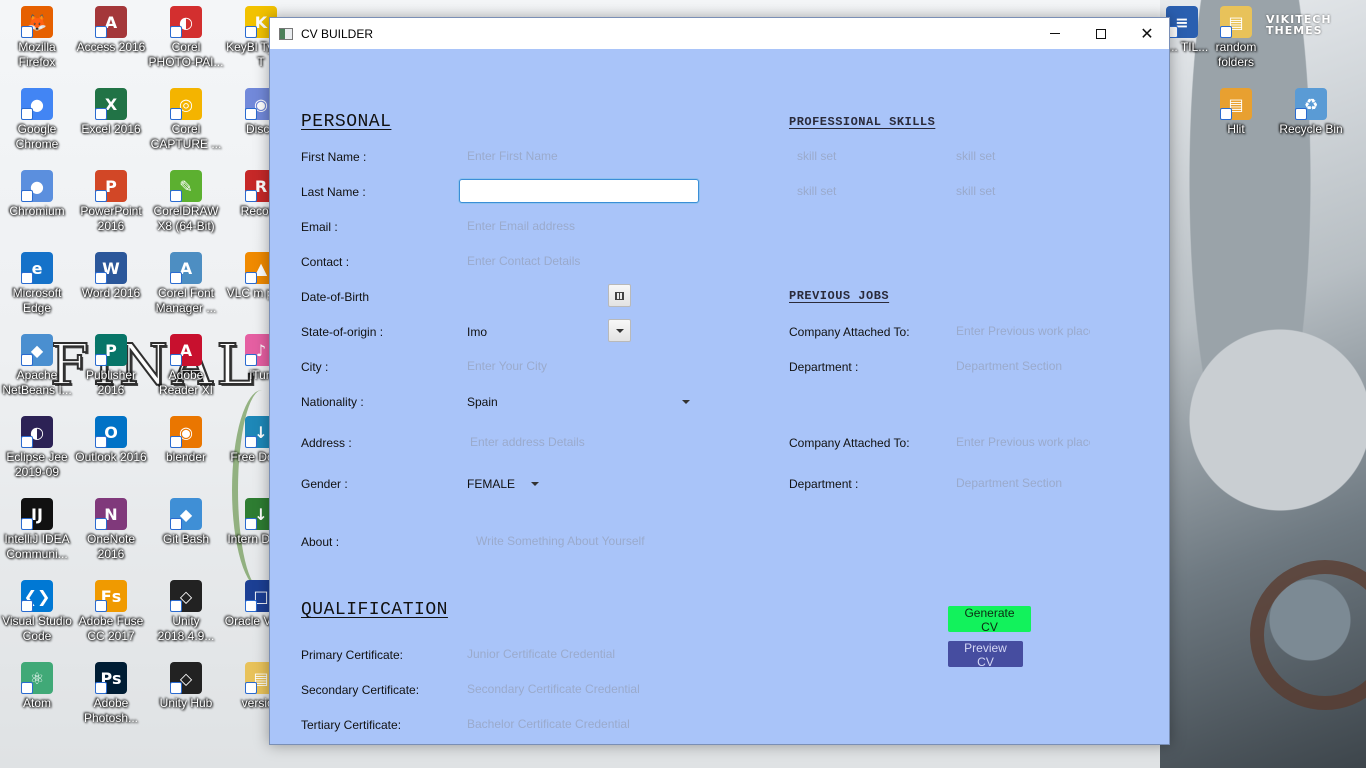 The image size is (1366, 768). I want to click on desktop-icon-random-folders: ▤ random folders, so click(1236, 38).